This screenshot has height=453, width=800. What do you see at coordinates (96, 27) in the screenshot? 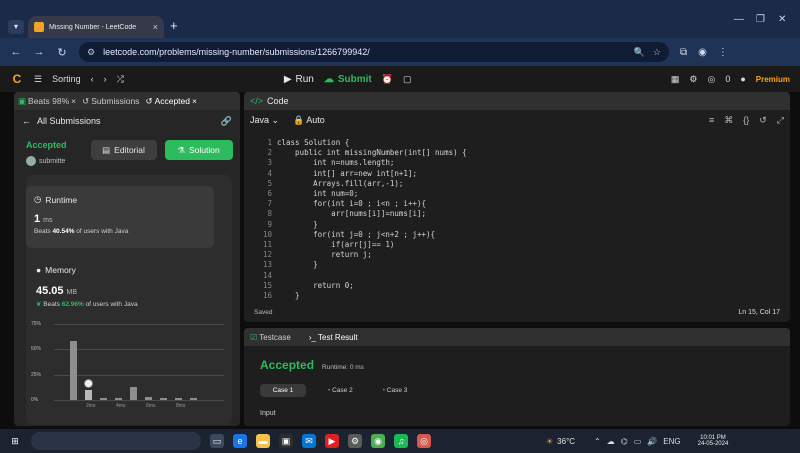
I see `browser-tab: Missing Number - LeetCode ×` at bounding box center [96, 27].